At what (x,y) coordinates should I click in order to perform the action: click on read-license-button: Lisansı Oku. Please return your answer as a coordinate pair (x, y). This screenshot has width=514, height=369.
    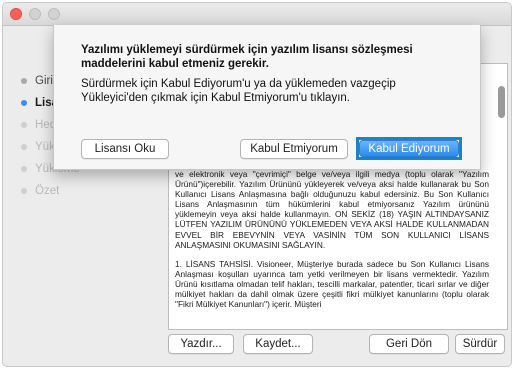
    Looking at the image, I should click on (125, 149).